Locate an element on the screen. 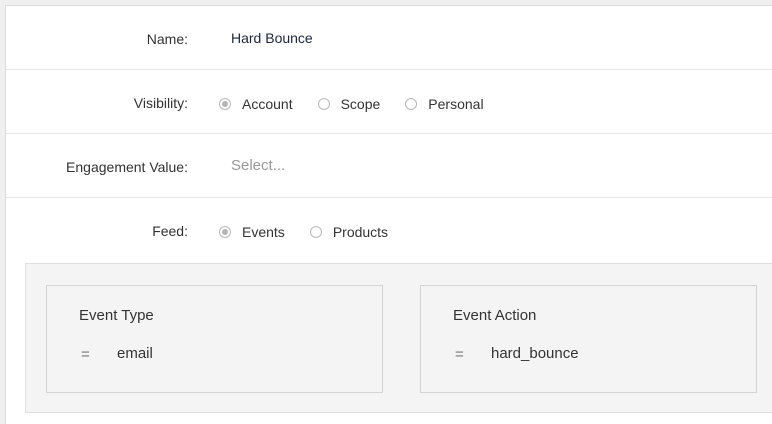 The width and height of the screenshot is (772, 424). event-type-value: email is located at coordinates (135, 353).